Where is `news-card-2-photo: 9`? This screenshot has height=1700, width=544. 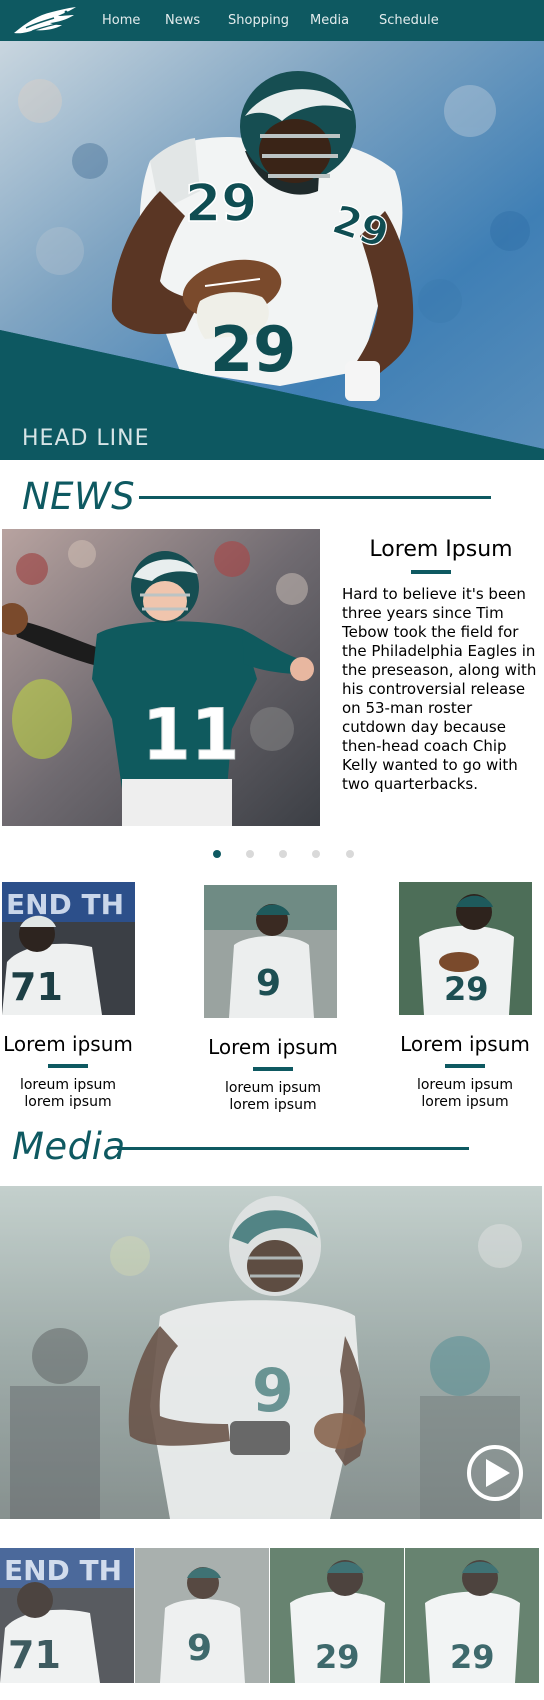 news-card-2-photo: 9 is located at coordinates (270, 951).